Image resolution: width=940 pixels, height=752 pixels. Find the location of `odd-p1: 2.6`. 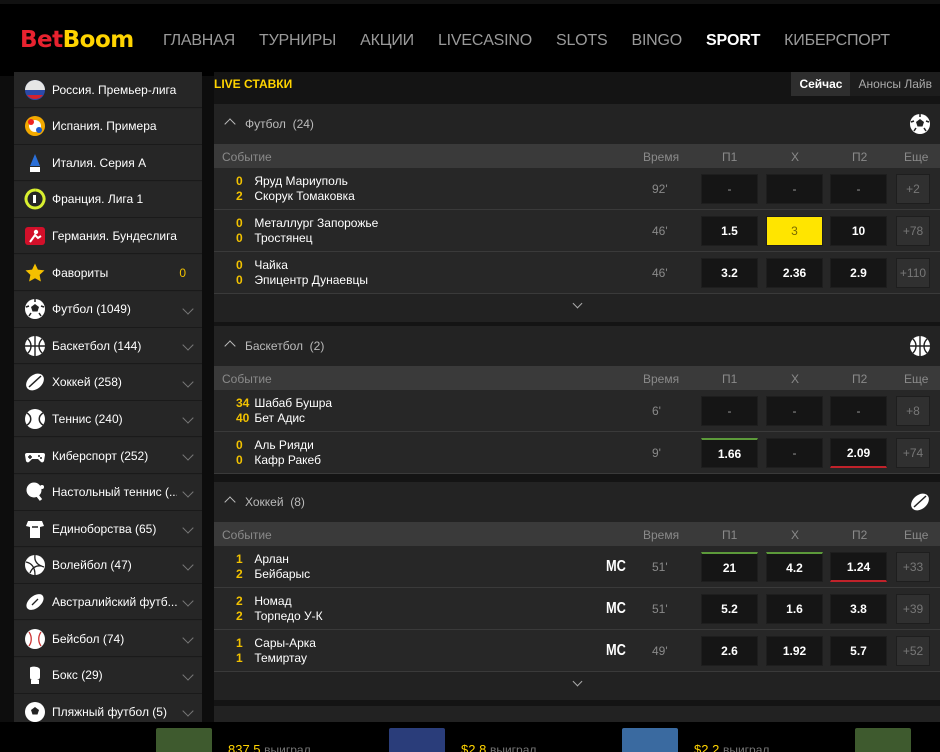

odd-p1: 2.6 is located at coordinates (729, 651).